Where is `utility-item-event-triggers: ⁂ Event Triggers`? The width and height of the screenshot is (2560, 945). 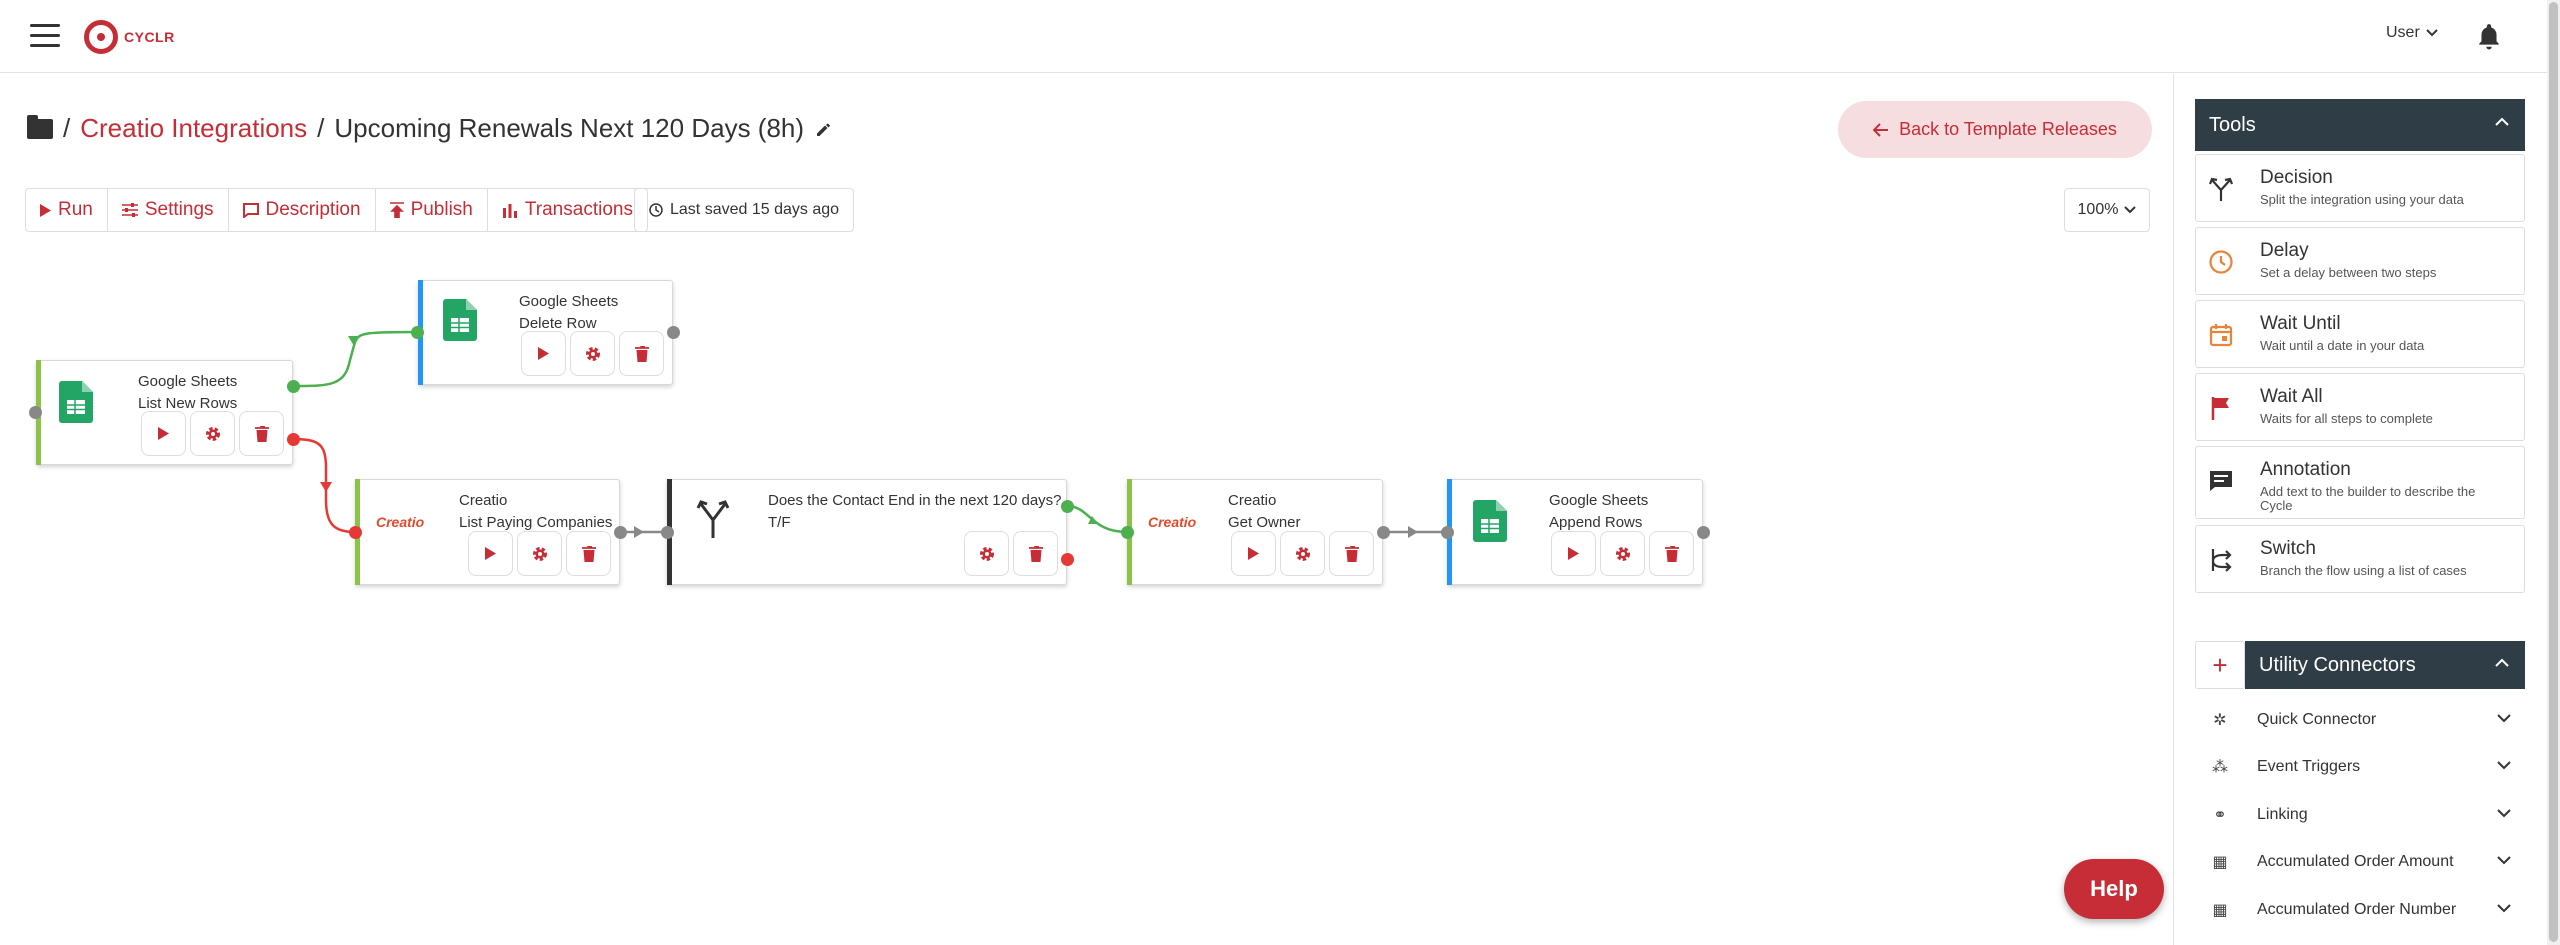
utility-item-event-triggers: ⁂ Event Triggers is located at coordinates (2360, 767).